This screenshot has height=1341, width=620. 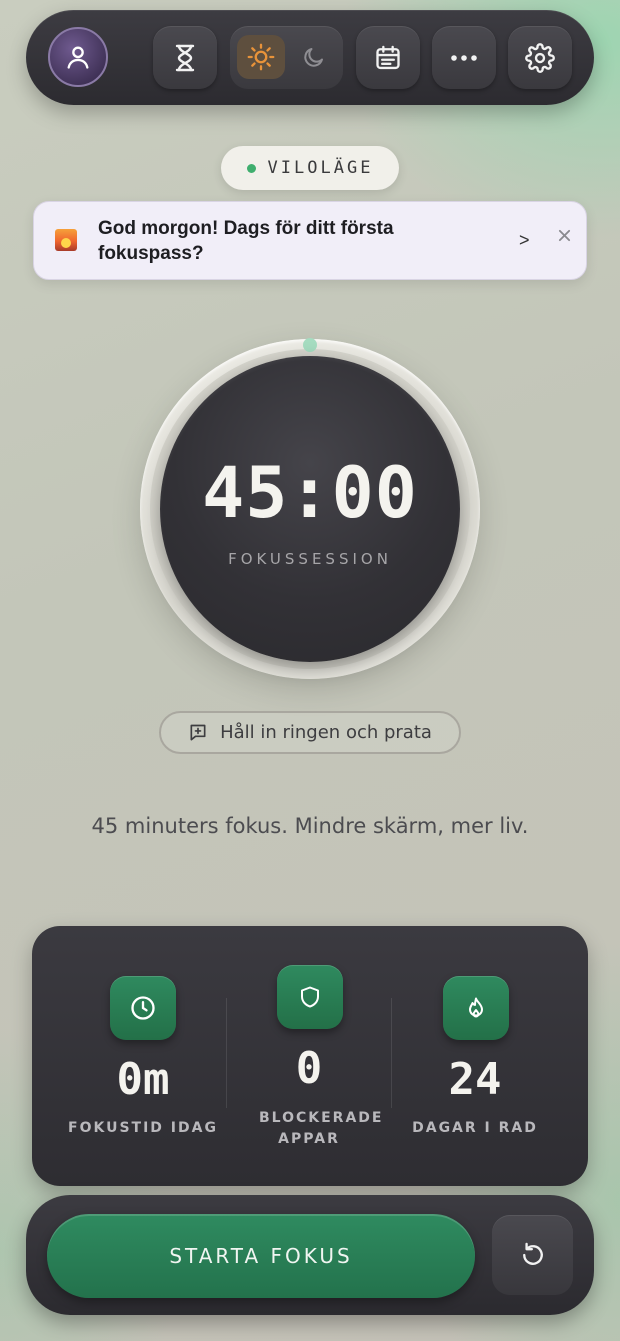 I want to click on focus-time-icon-tile, so click(x=143, y=1008).